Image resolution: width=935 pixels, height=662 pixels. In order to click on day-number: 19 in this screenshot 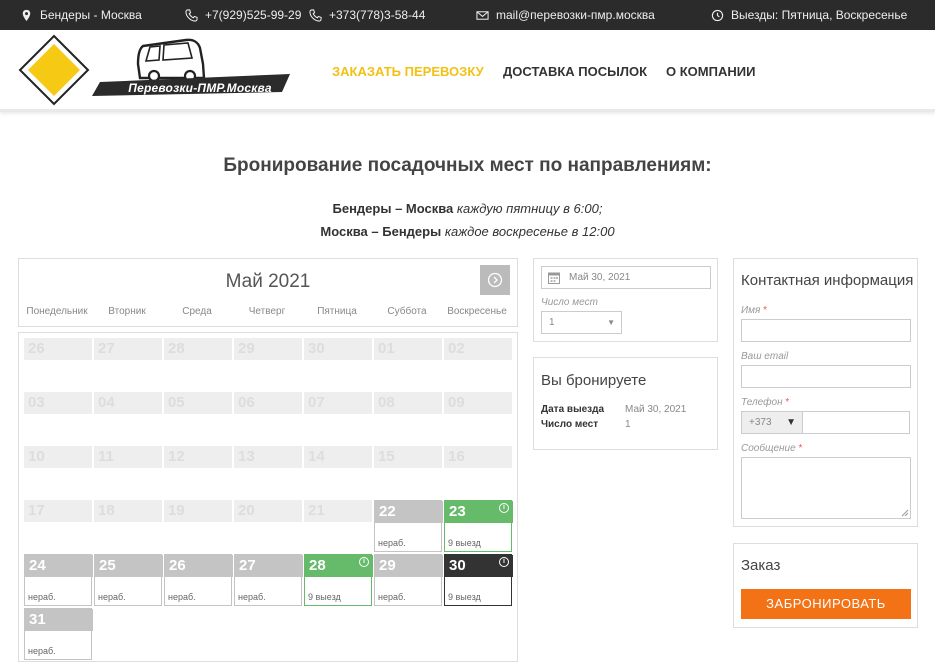, I will do `click(198, 511)`.